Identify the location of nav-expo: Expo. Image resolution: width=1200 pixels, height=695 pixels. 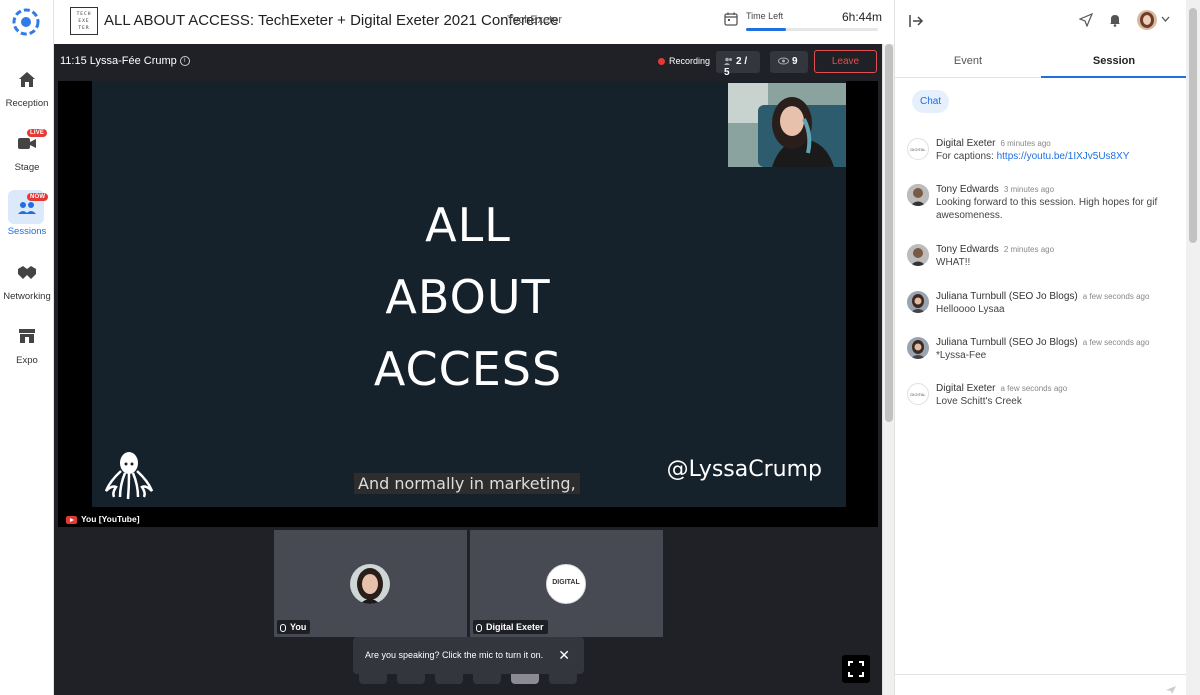
(27, 355).